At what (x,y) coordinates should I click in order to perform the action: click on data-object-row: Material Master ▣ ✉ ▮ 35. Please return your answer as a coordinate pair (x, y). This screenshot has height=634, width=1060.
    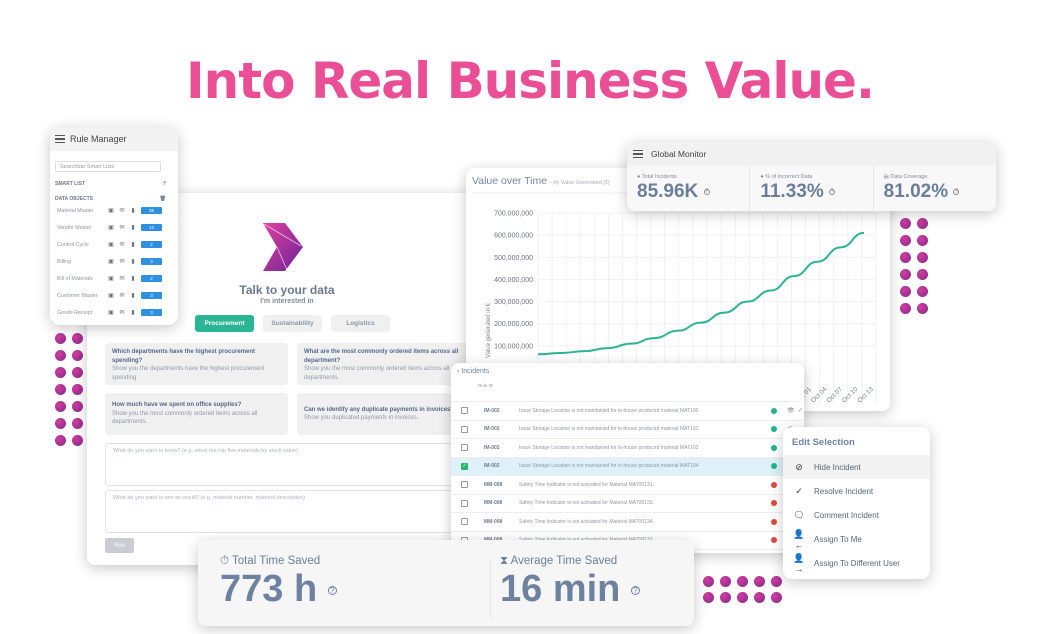
    Looking at the image, I should click on (114, 210).